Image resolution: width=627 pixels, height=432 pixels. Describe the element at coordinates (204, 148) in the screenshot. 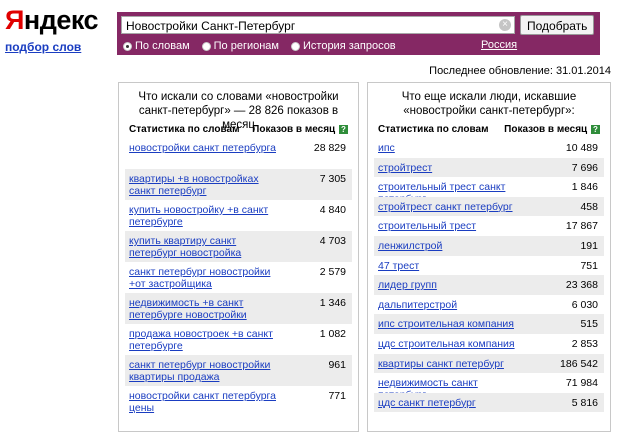

I see `phrase-link: новостройки санкт петербурга` at that location.